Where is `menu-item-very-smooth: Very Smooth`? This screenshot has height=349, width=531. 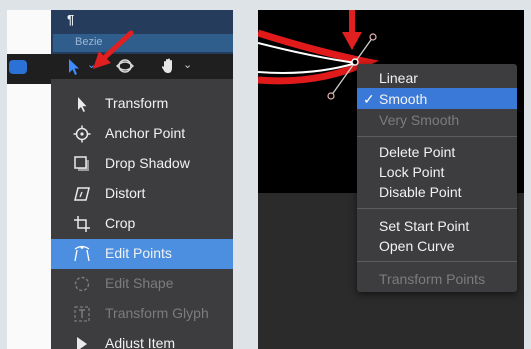 menu-item-very-smooth: Very Smooth is located at coordinates (437, 119).